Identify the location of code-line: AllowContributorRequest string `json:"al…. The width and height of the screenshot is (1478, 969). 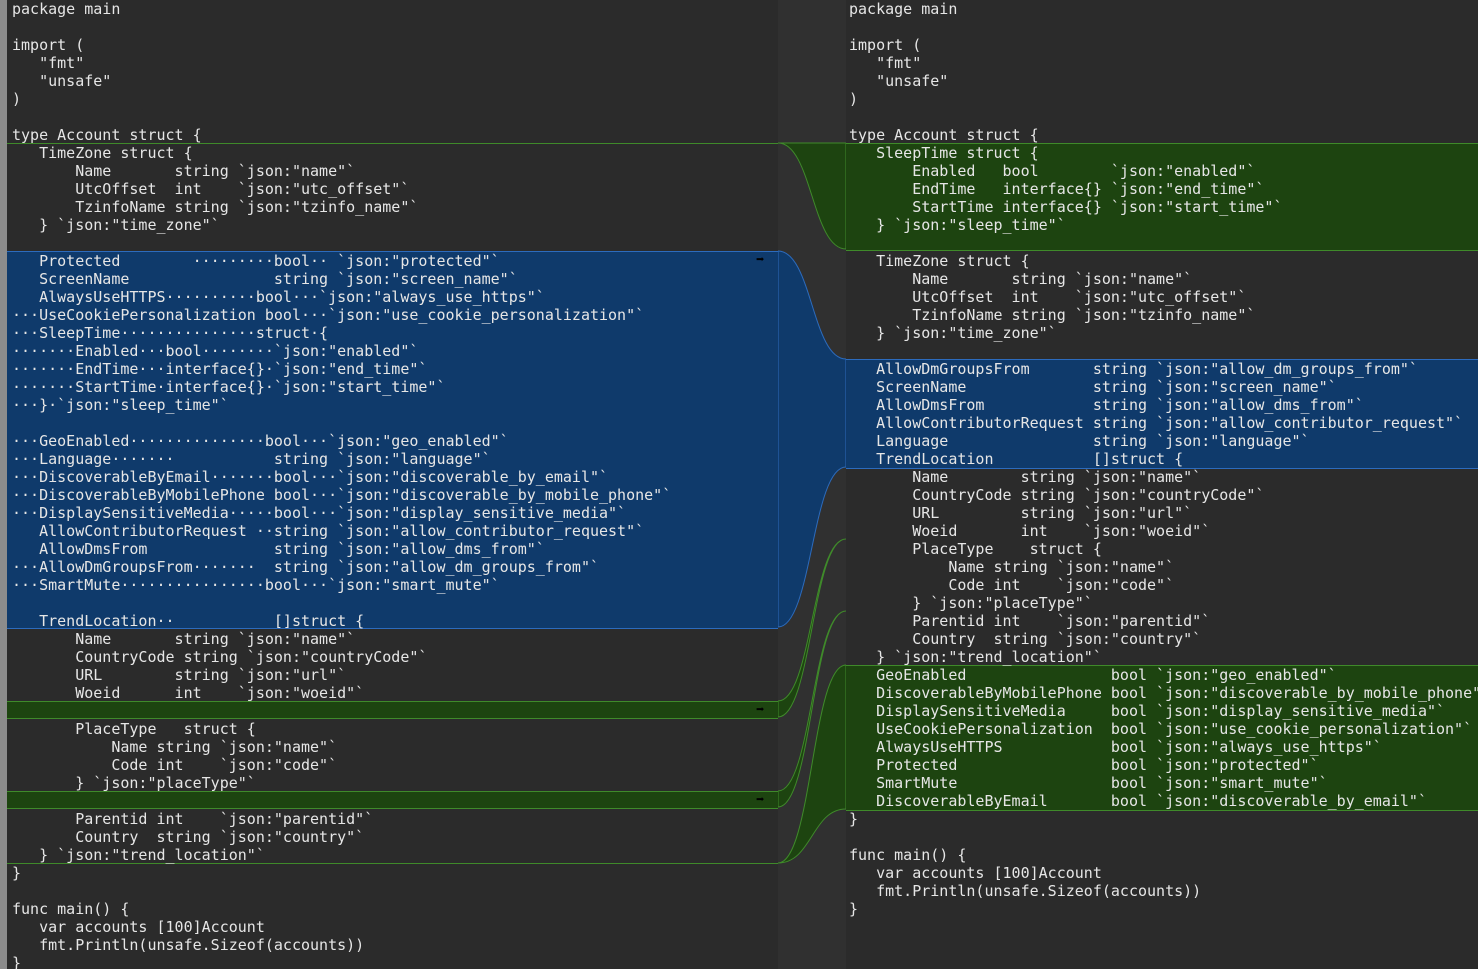
(1163, 423).